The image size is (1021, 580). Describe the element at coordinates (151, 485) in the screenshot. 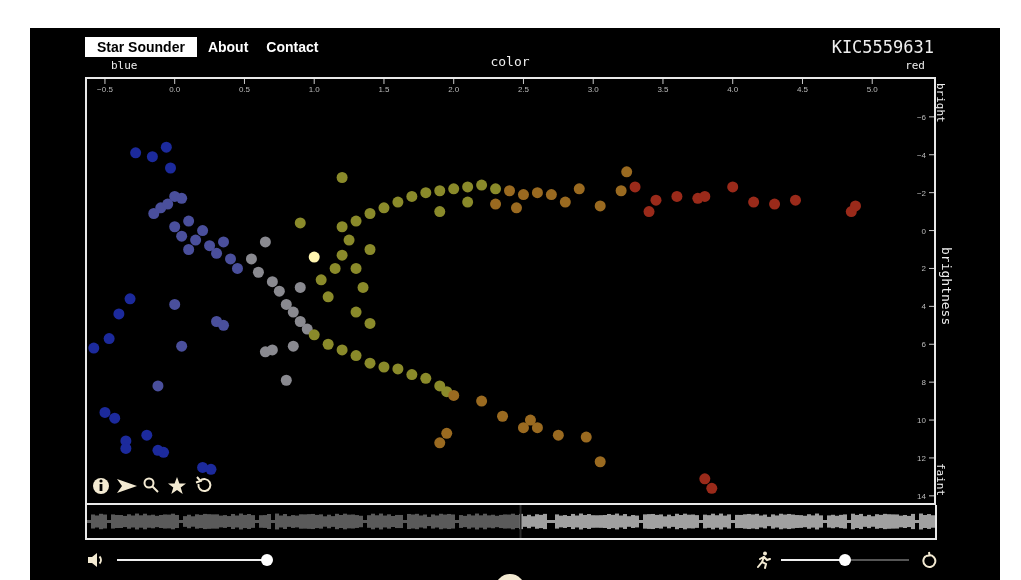

I see `search-icon` at that location.